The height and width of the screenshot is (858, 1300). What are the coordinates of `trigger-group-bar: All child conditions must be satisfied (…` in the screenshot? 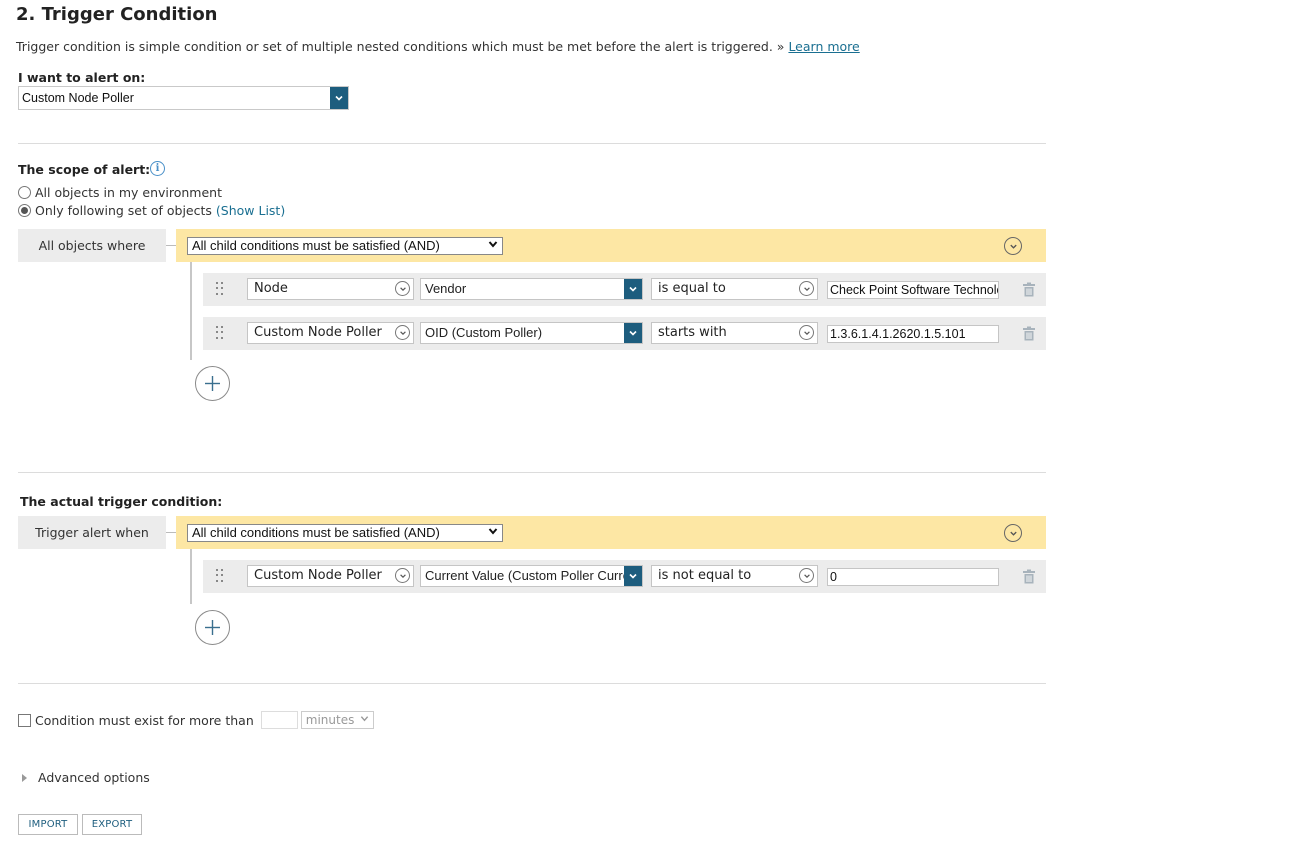 It's located at (611, 532).